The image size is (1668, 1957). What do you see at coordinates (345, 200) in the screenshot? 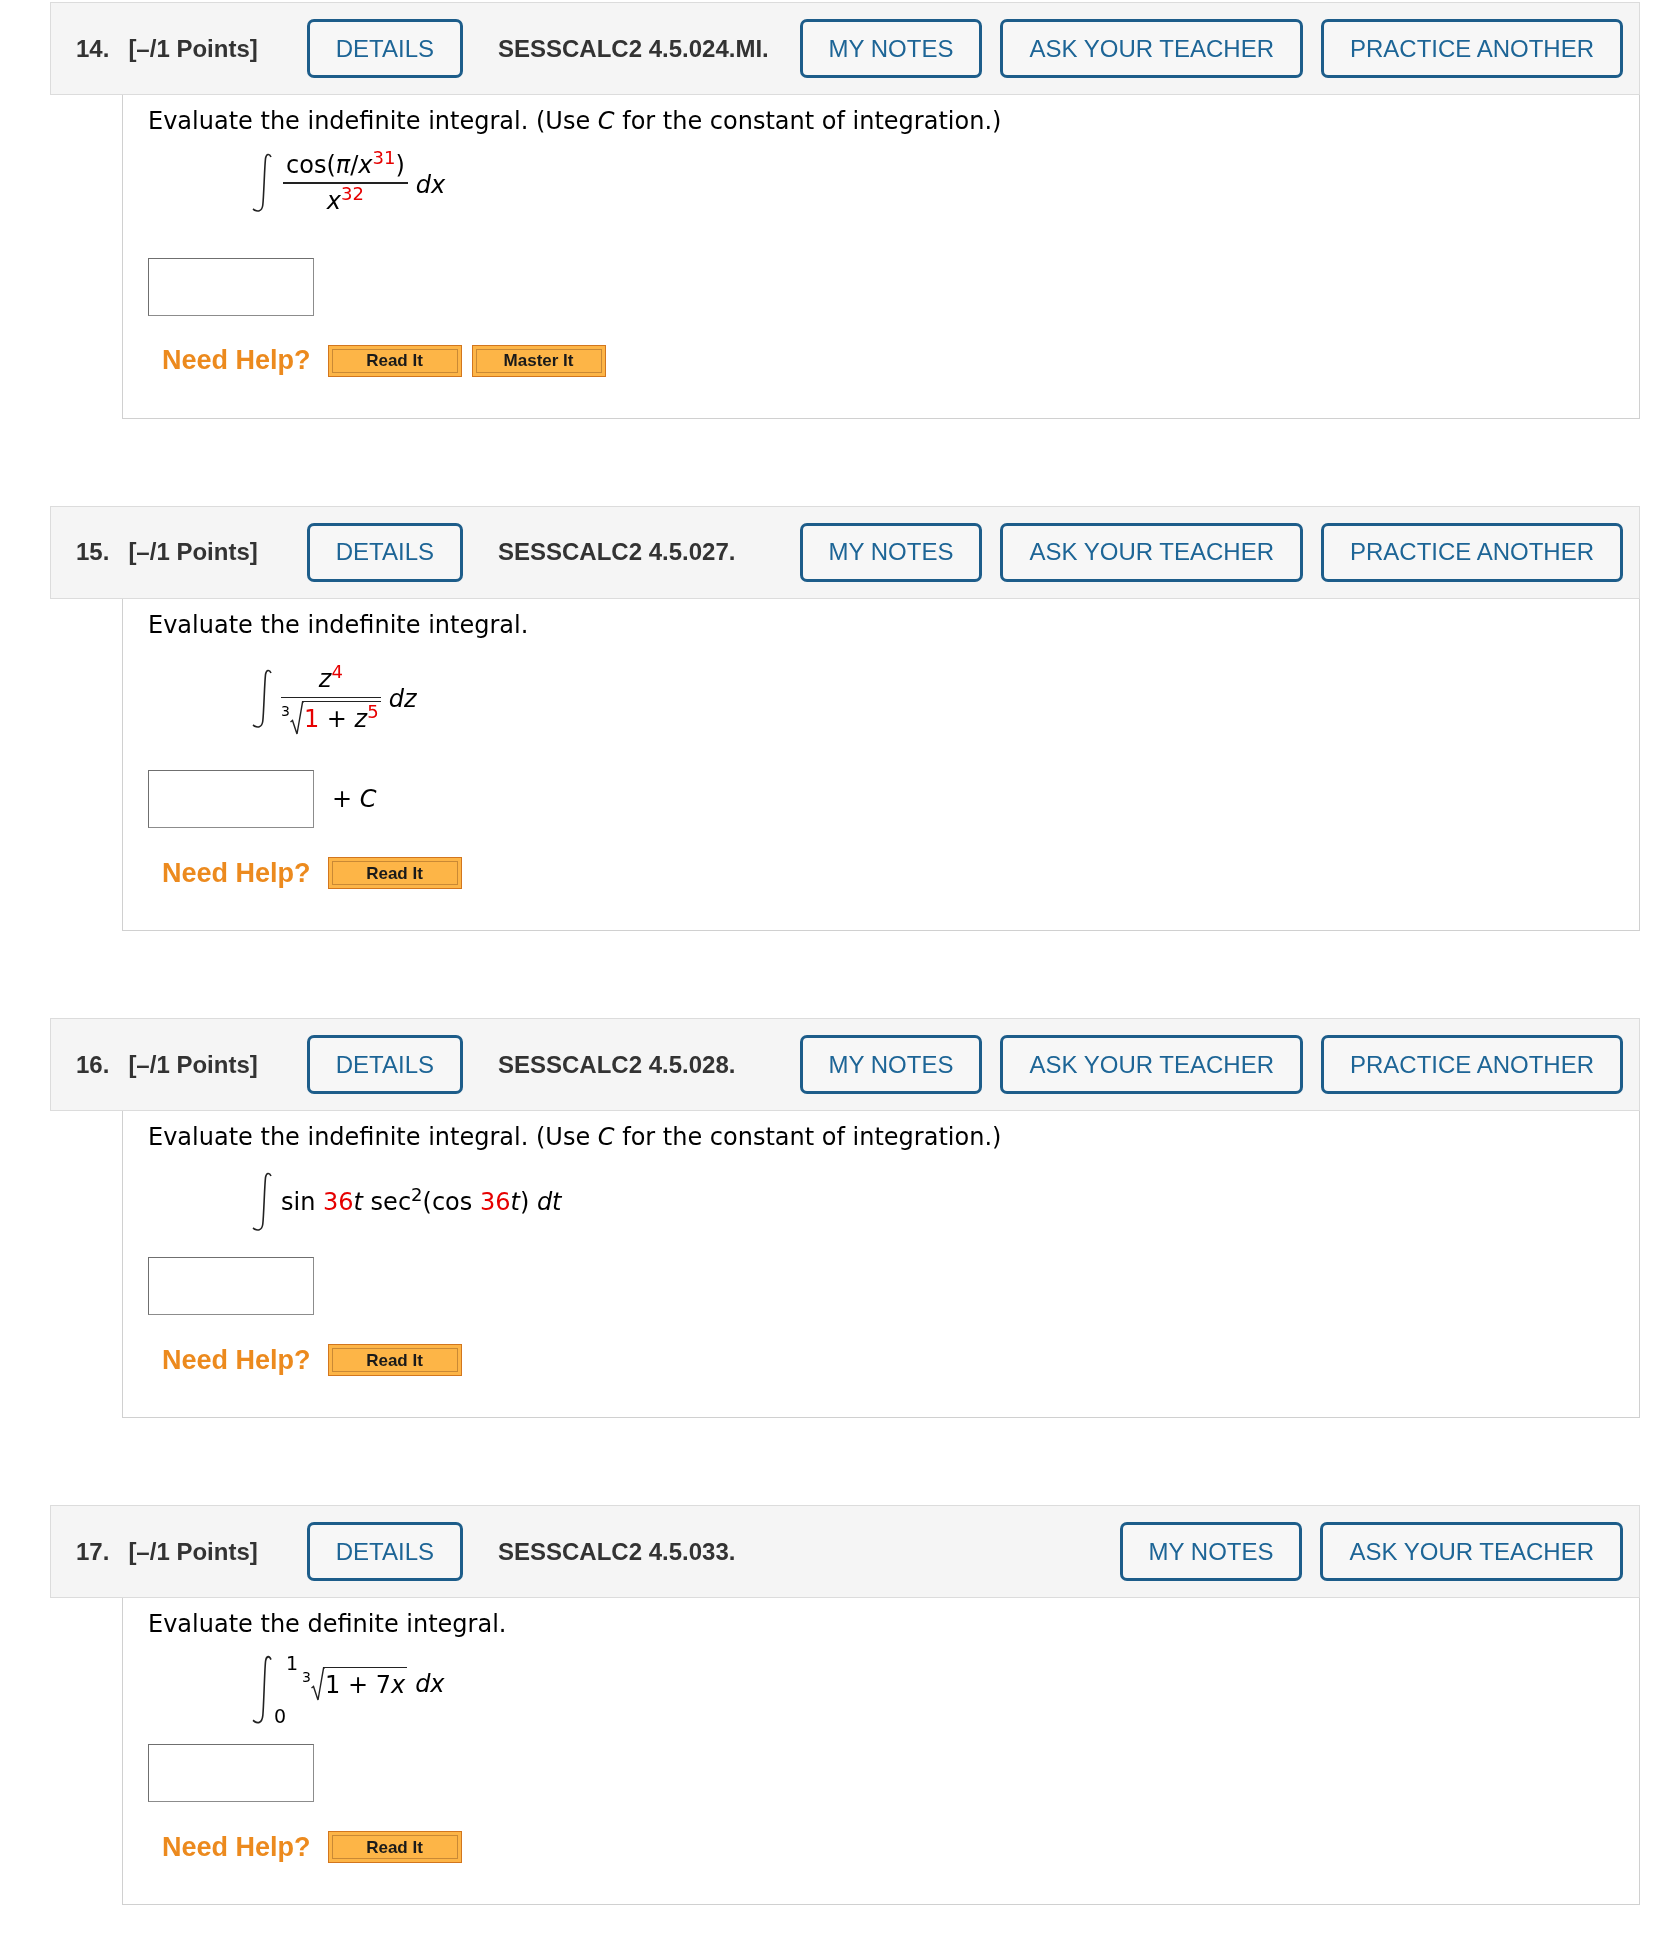
I see `fraction-denominator: x$^{32}$` at bounding box center [345, 200].